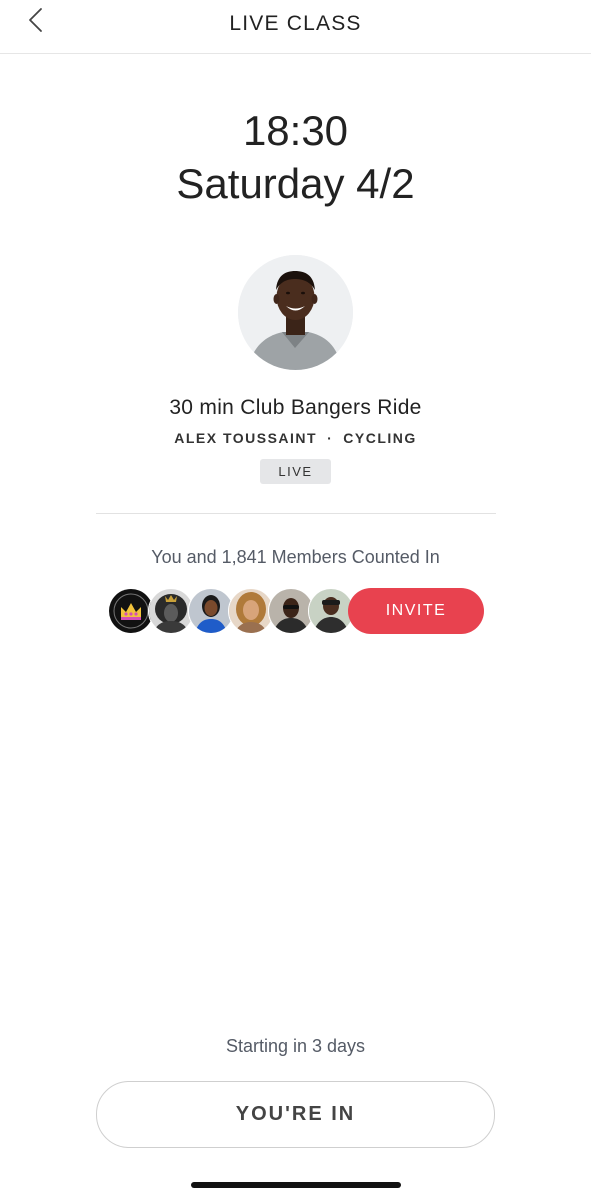 This screenshot has height=1200, width=591. What do you see at coordinates (295, 1046) in the screenshot?
I see `starting-countdown: Starting in 3 days` at bounding box center [295, 1046].